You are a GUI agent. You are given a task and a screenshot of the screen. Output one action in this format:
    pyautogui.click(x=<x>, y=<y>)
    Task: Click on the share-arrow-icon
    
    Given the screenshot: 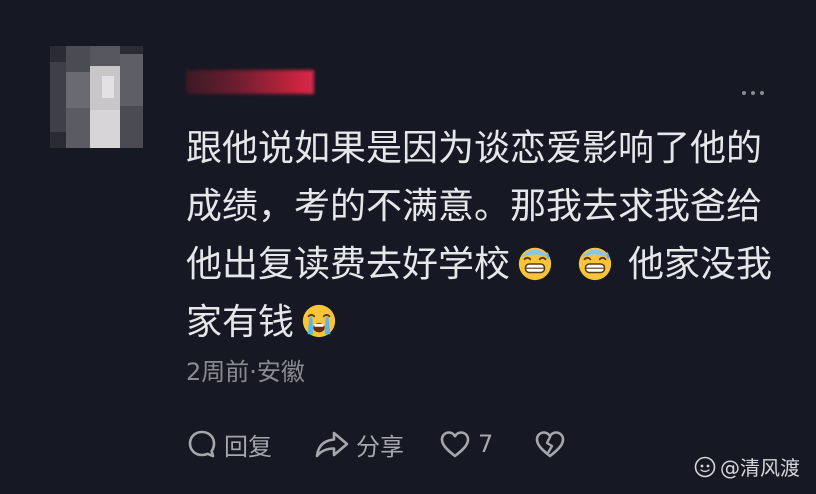 What is the action you would take?
    pyautogui.click(x=332, y=444)
    